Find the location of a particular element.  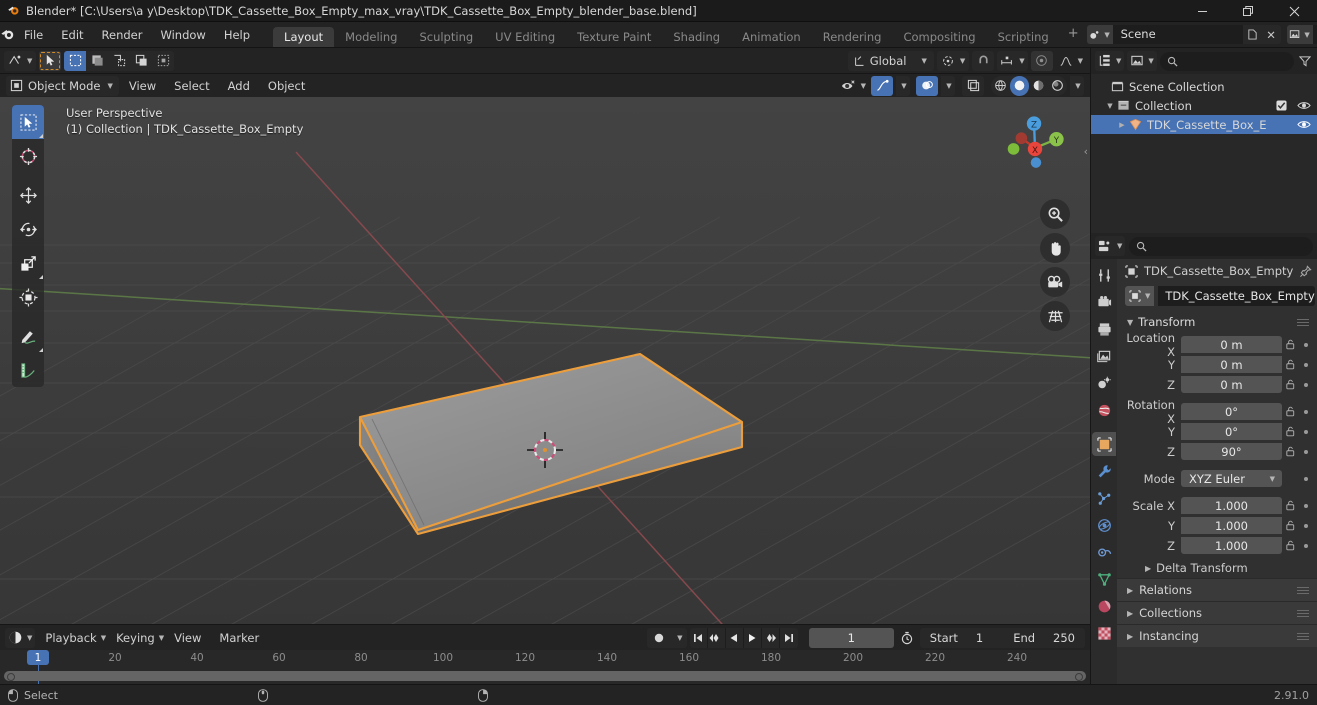

particles-tab is located at coordinates (1104, 498).